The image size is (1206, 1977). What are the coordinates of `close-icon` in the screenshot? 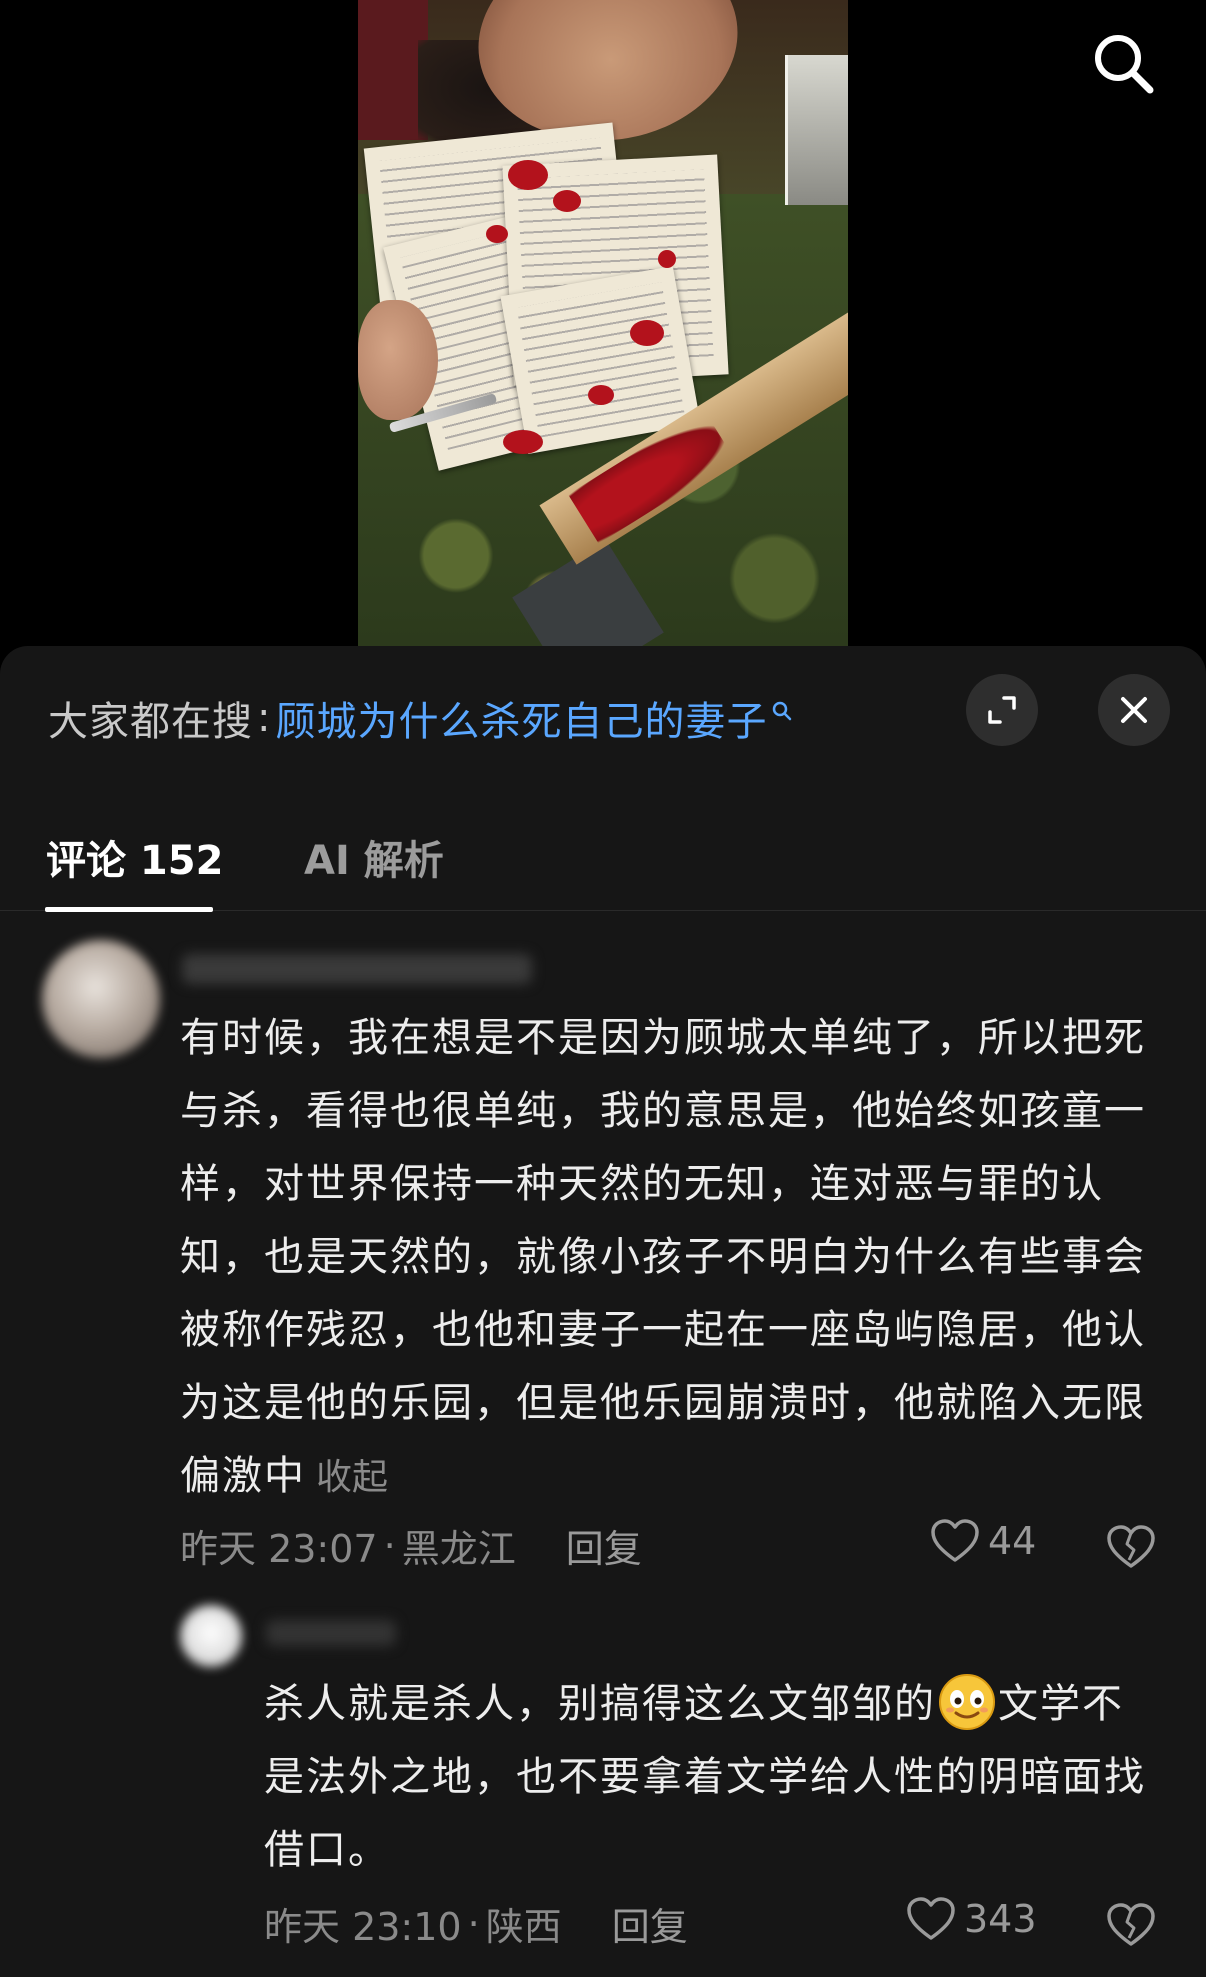 It's located at (1134, 710).